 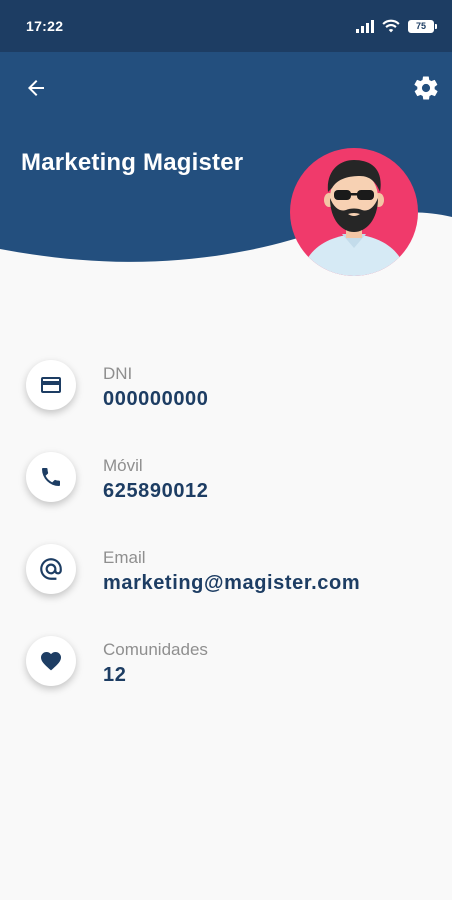 I want to click on info-value: 625890012, so click(x=156, y=491).